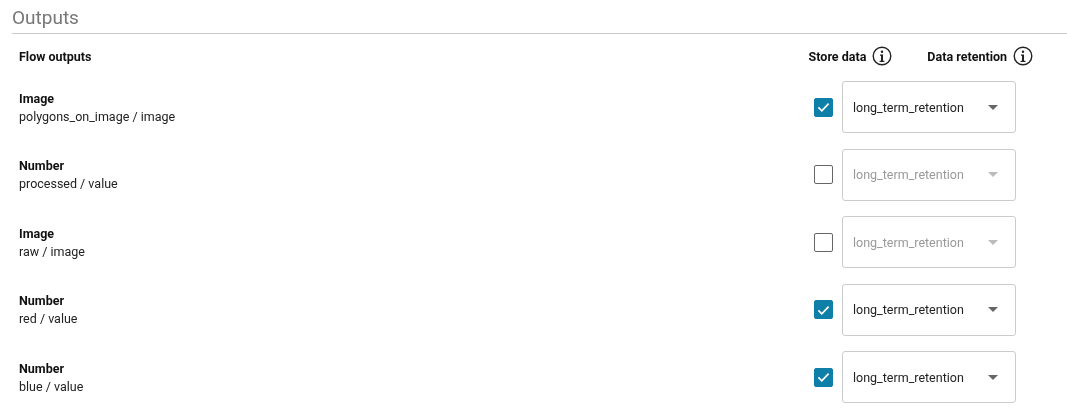  I want to click on column-header: Data retention, so click(967, 56).